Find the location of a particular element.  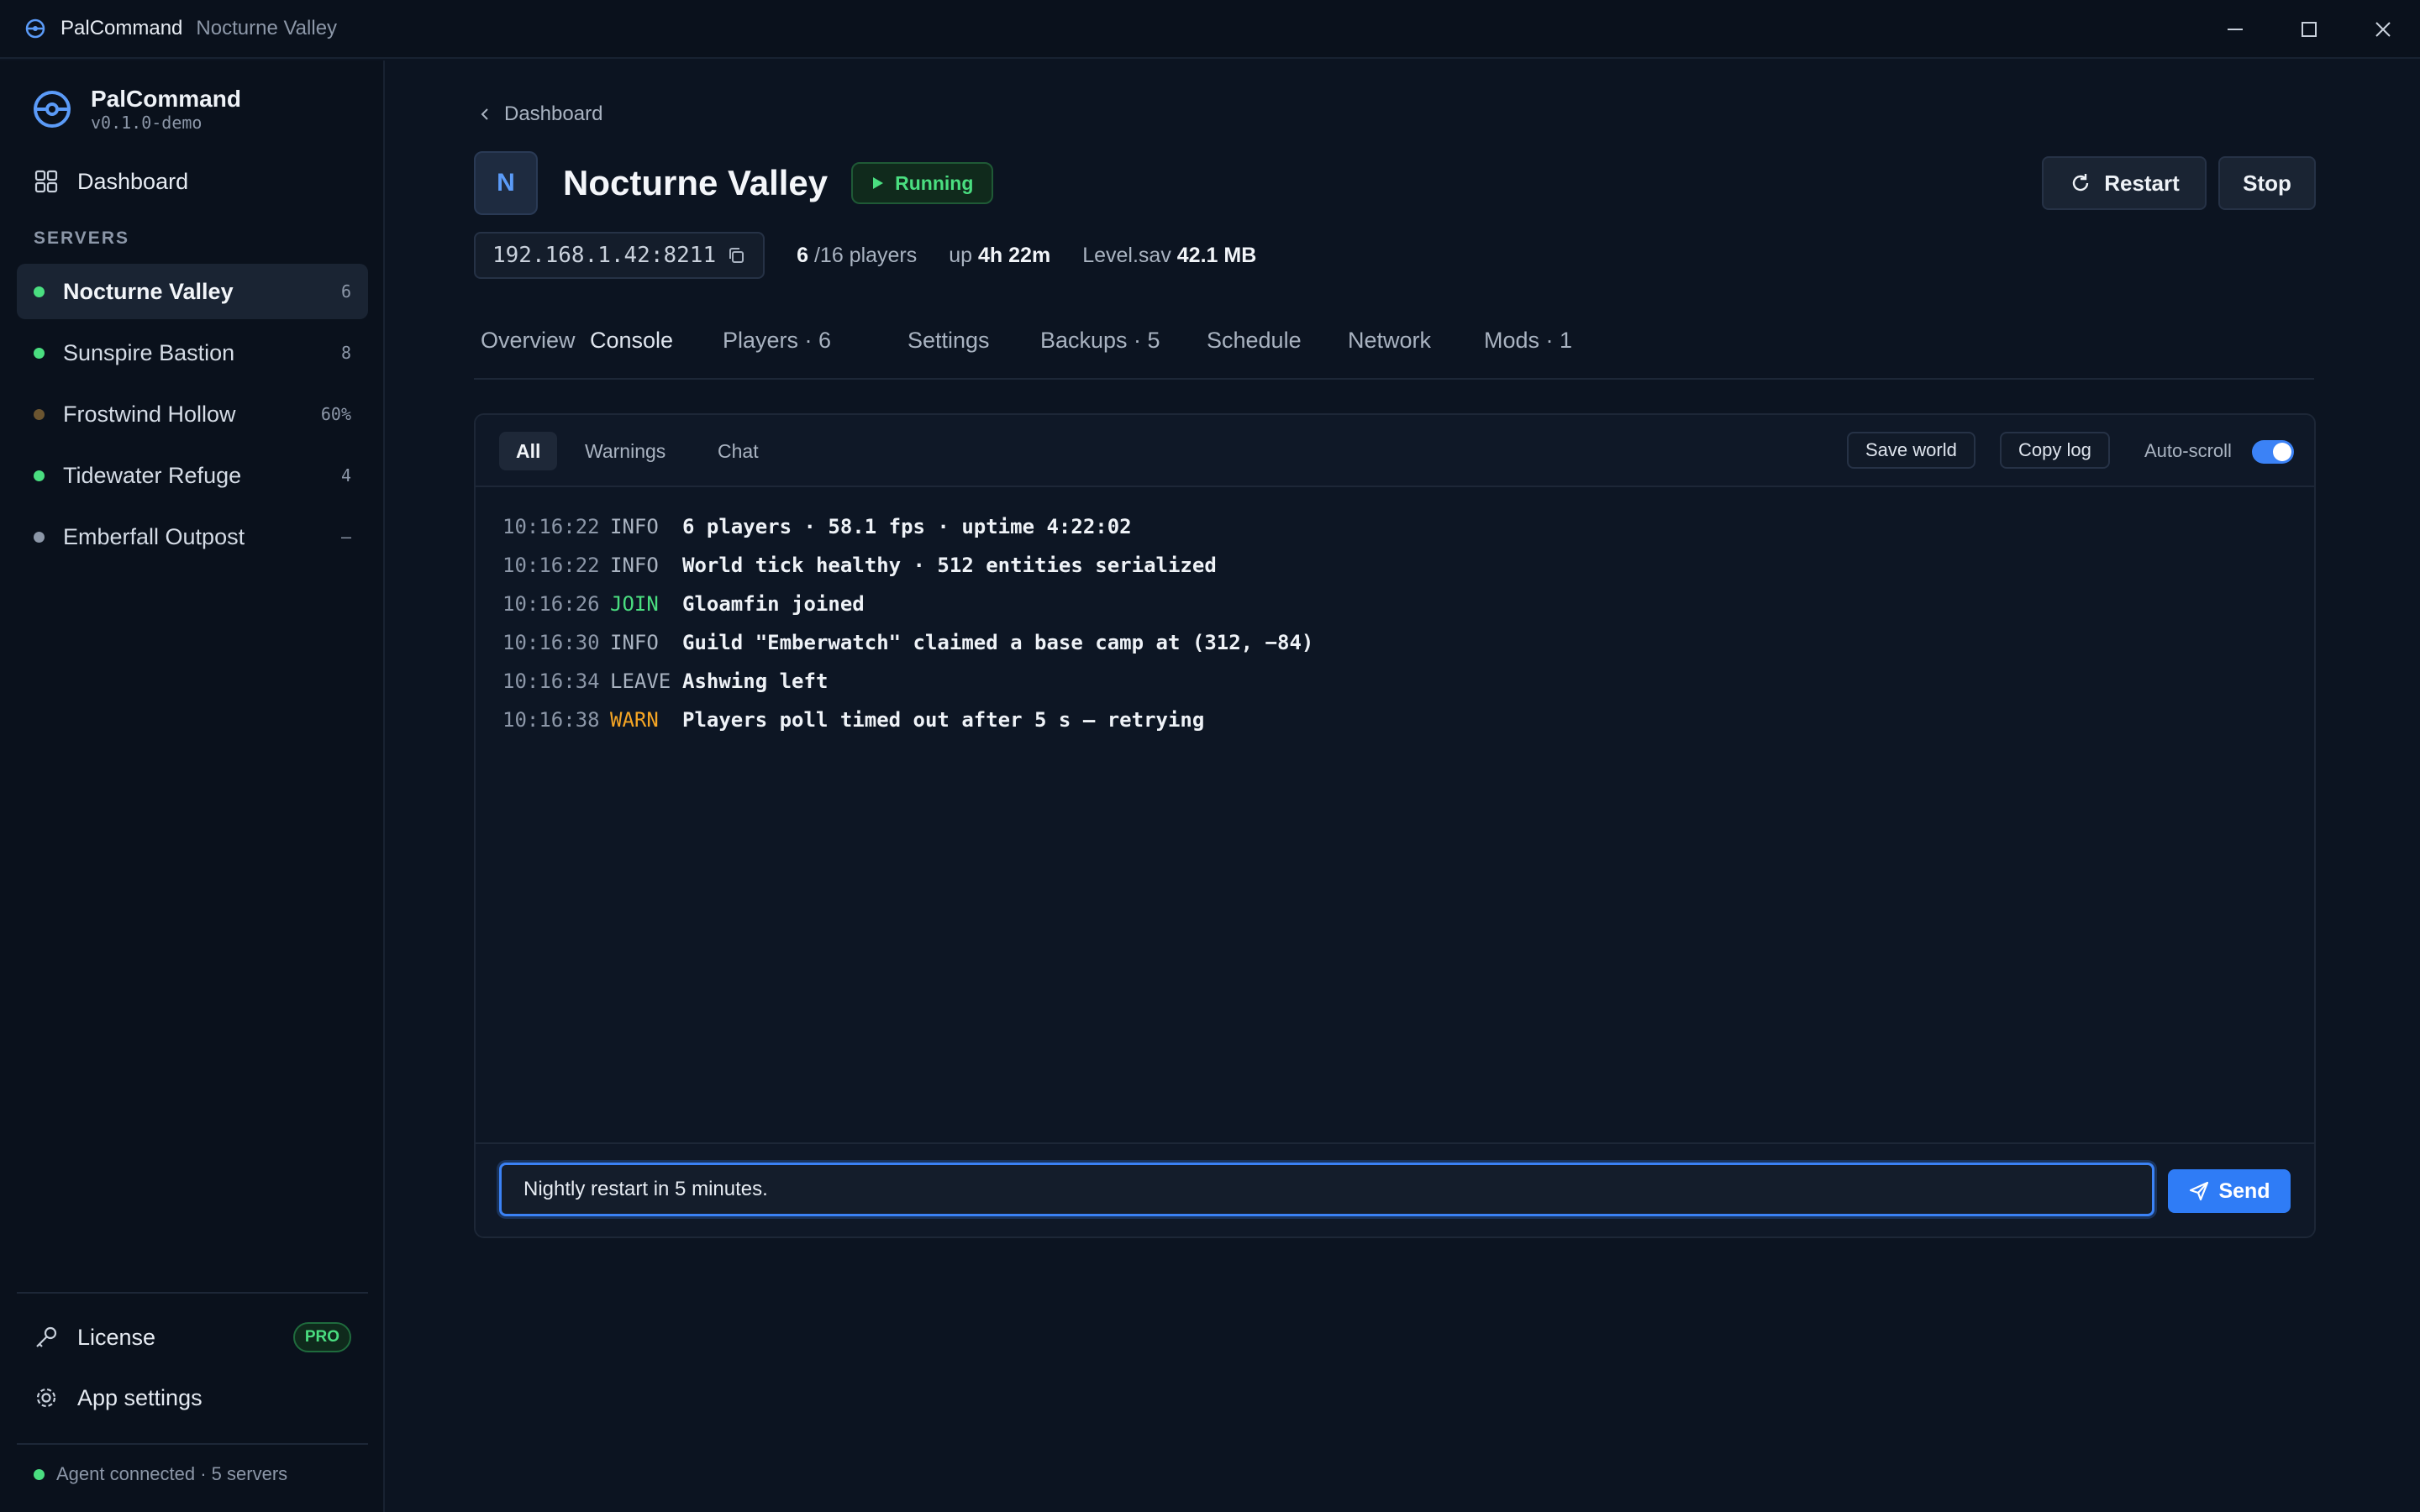

breadcrumb: Dashboard is located at coordinates (539, 114).